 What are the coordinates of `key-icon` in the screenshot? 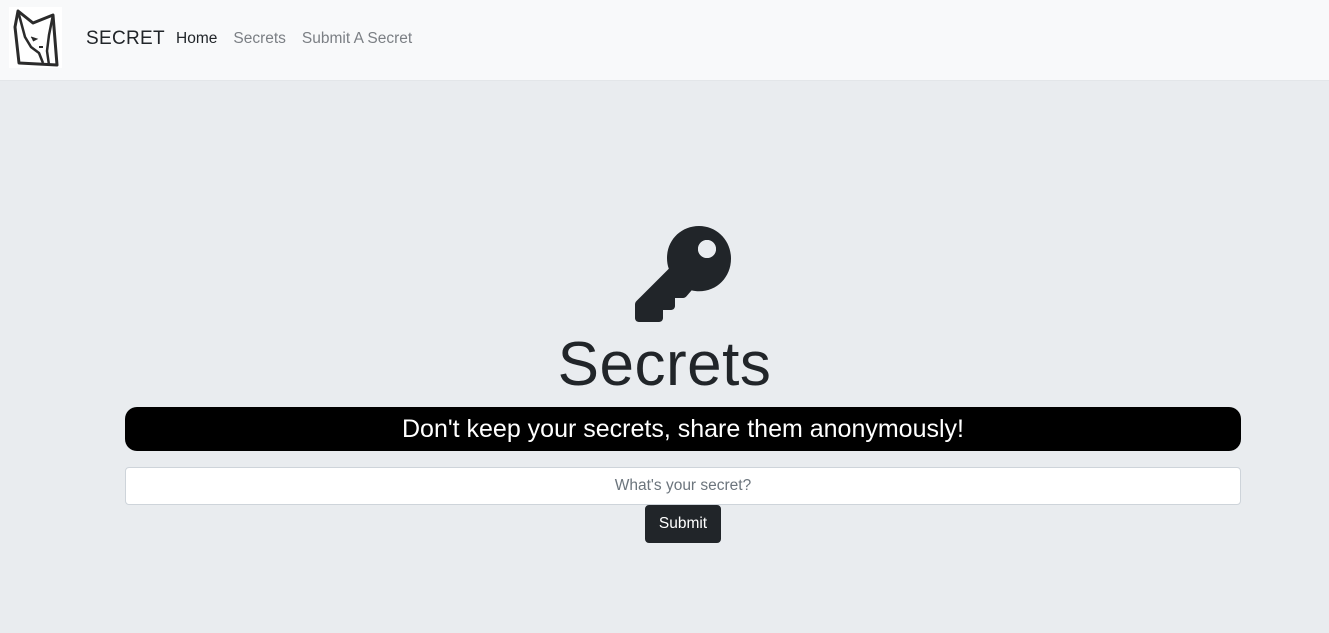 It's located at (683, 274).